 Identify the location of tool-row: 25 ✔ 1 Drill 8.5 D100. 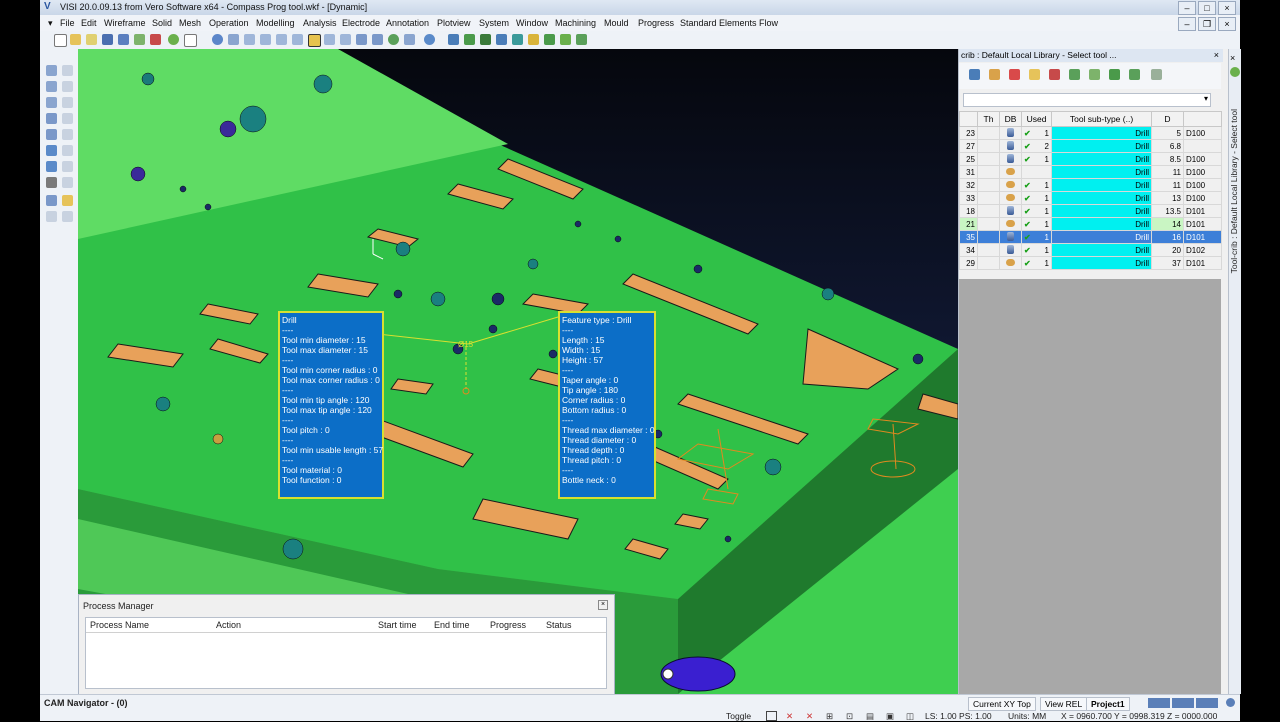
(1090, 159).